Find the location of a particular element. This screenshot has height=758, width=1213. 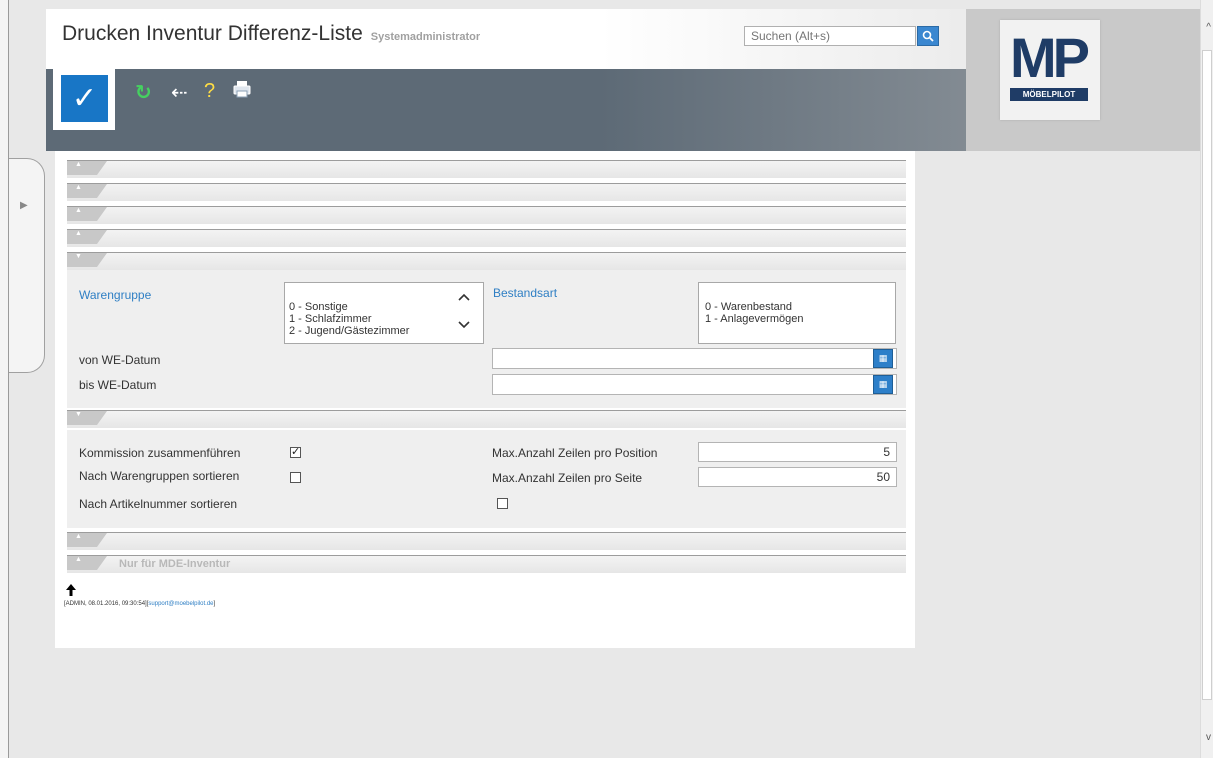

section-header-1: ▲ is located at coordinates (486, 169).